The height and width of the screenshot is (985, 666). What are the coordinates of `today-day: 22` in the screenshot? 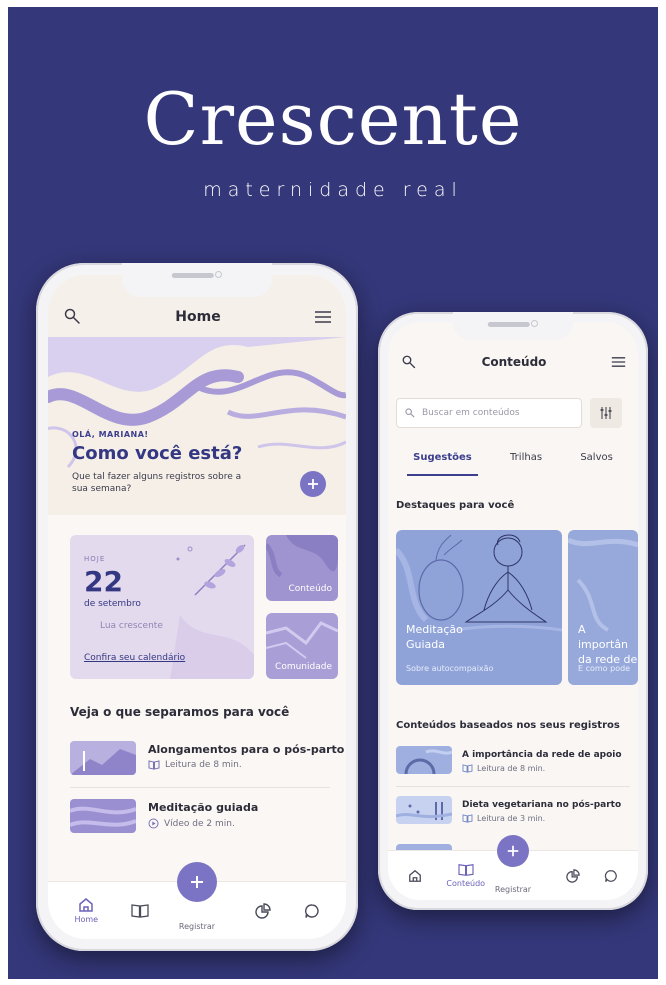 It's located at (103, 581).